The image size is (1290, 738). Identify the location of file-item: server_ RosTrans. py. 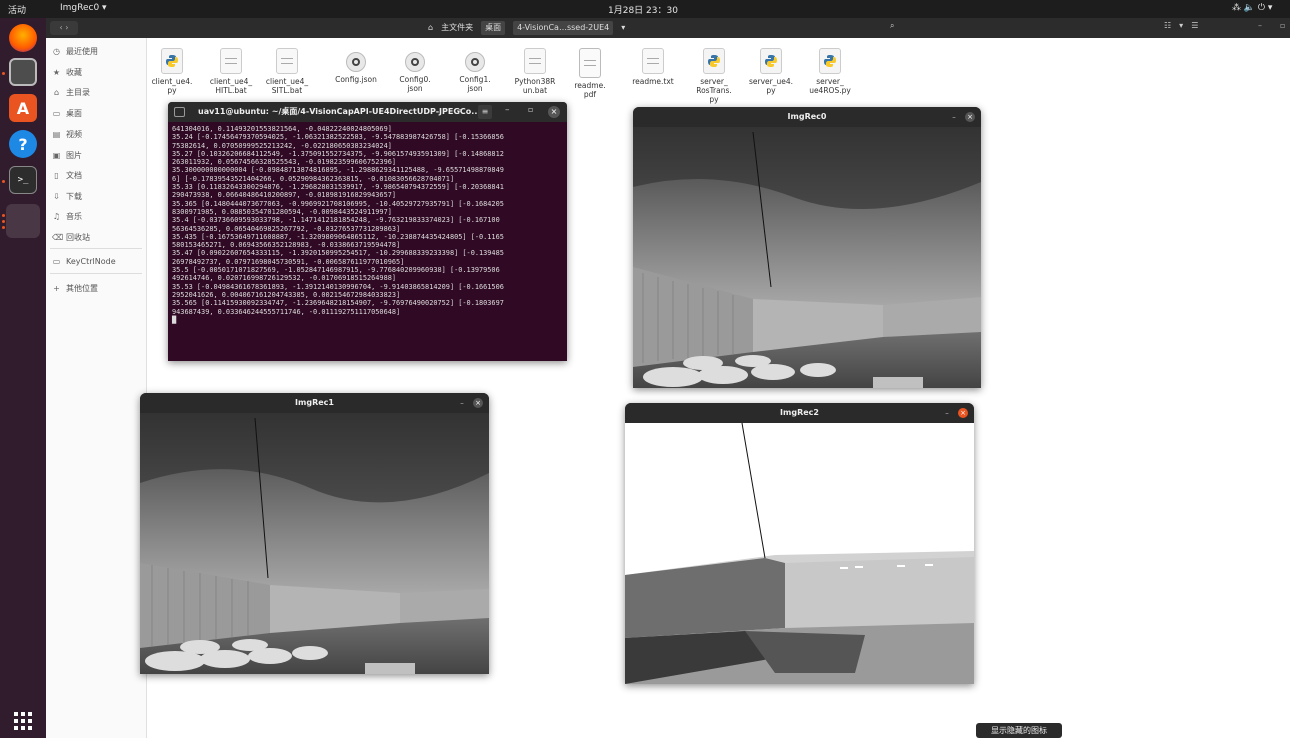
(714, 76).